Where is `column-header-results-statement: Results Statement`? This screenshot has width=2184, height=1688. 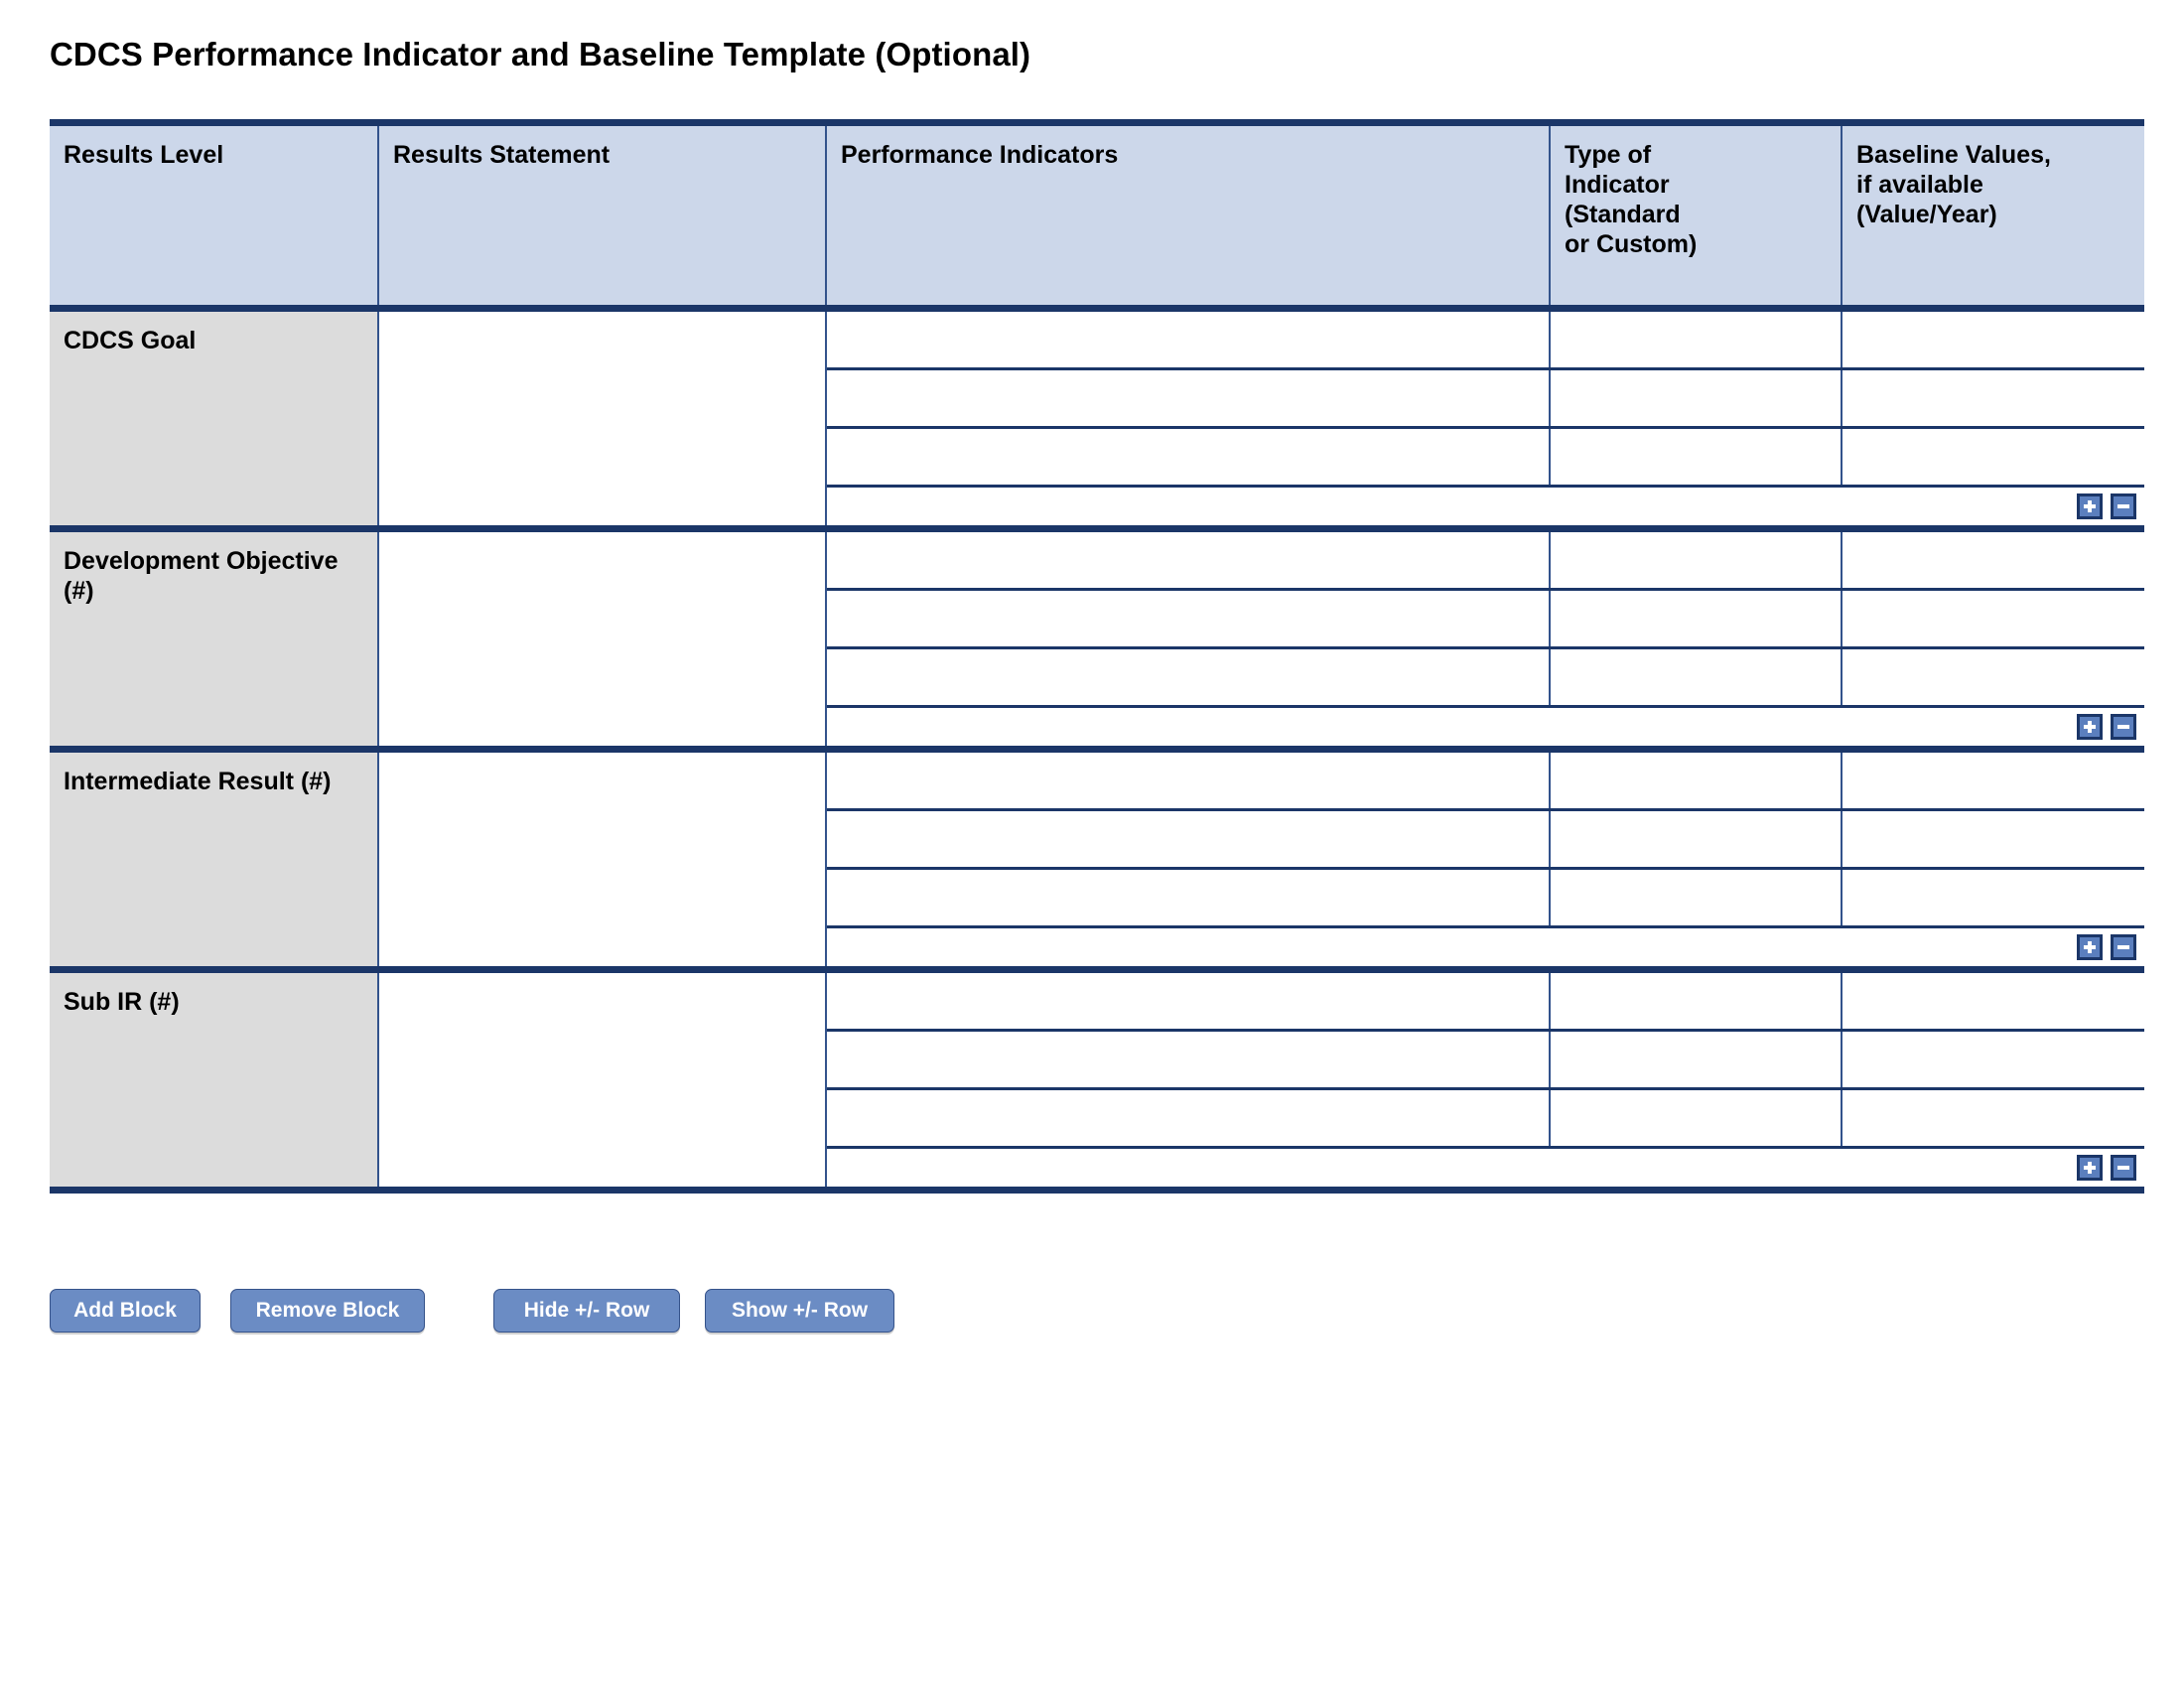 column-header-results-statement: Results Statement is located at coordinates (603, 215).